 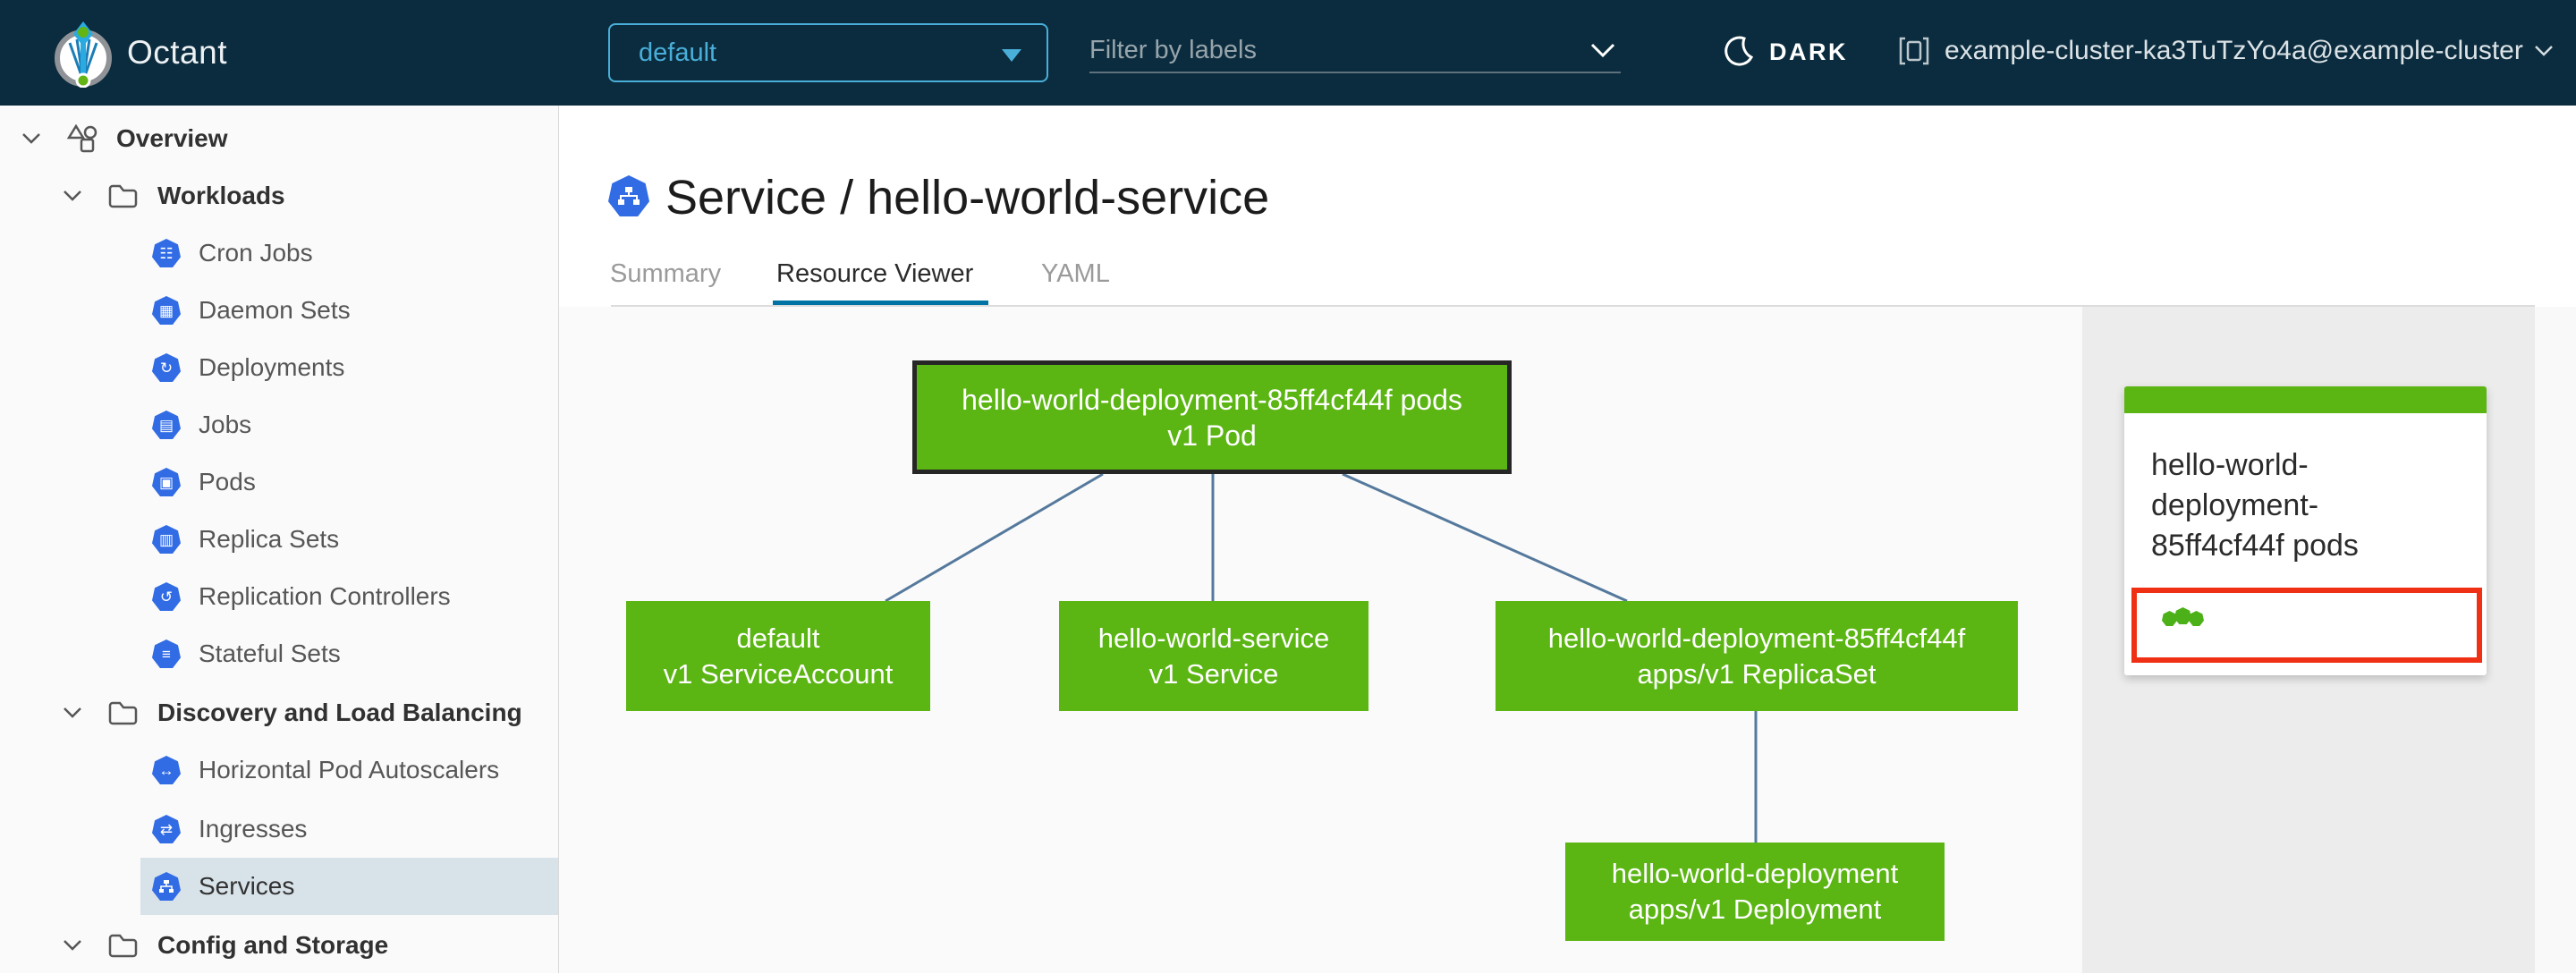 What do you see at coordinates (269, 539) in the screenshot?
I see `sidebar-item-label: Replica Sets` at bounding box center [269, 539].